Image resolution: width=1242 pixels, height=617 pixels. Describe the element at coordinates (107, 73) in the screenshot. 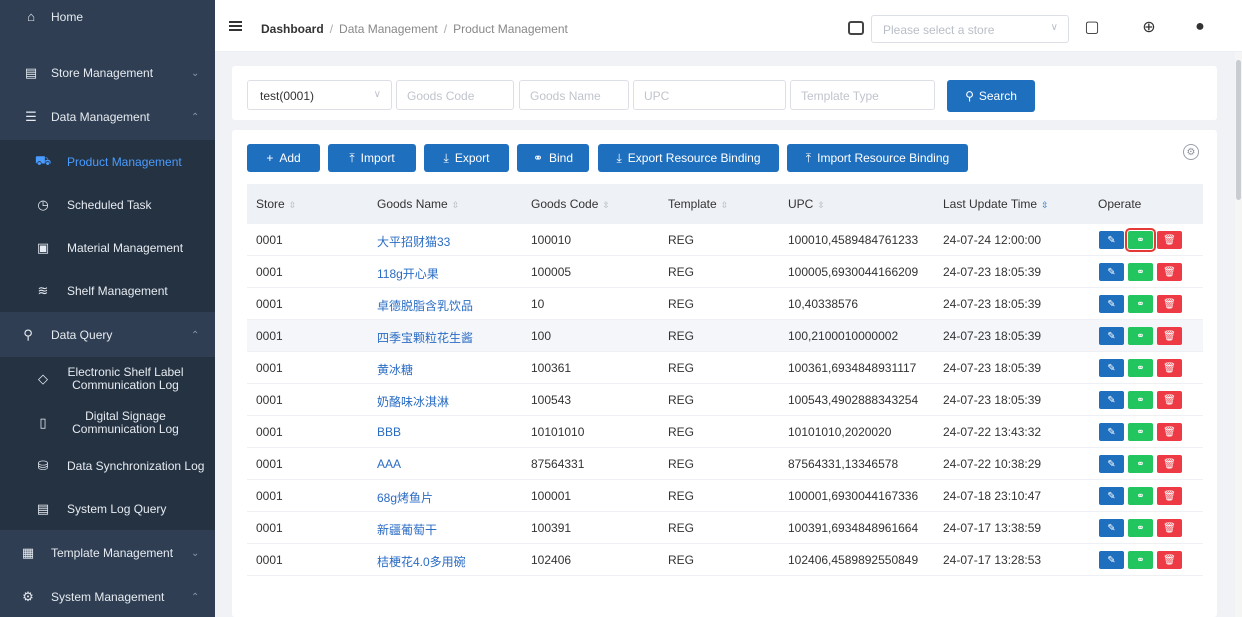

I see `sidebar-item-store-management: ▤ Store Management ⌄` at that location.